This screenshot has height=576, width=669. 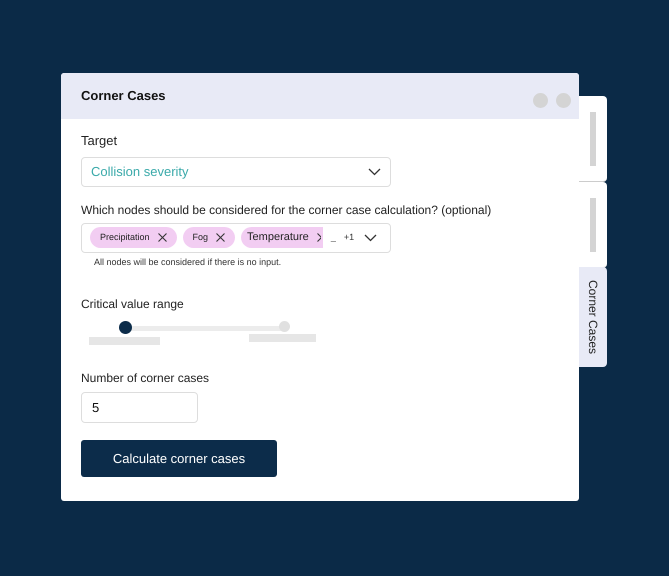 I want to click on field-label: Which nodes should be considered for the corner case calculation? (optional), so click(x=286, y=210).